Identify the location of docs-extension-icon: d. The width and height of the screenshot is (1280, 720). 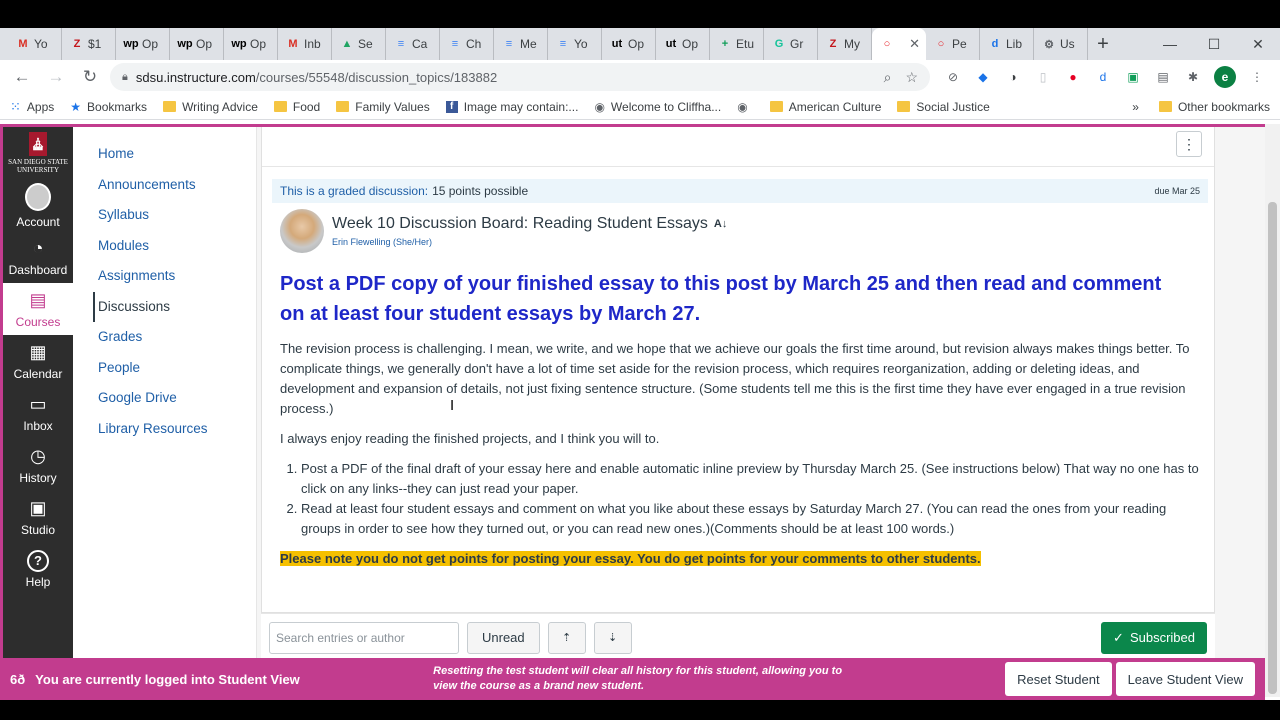
(1103, 77).